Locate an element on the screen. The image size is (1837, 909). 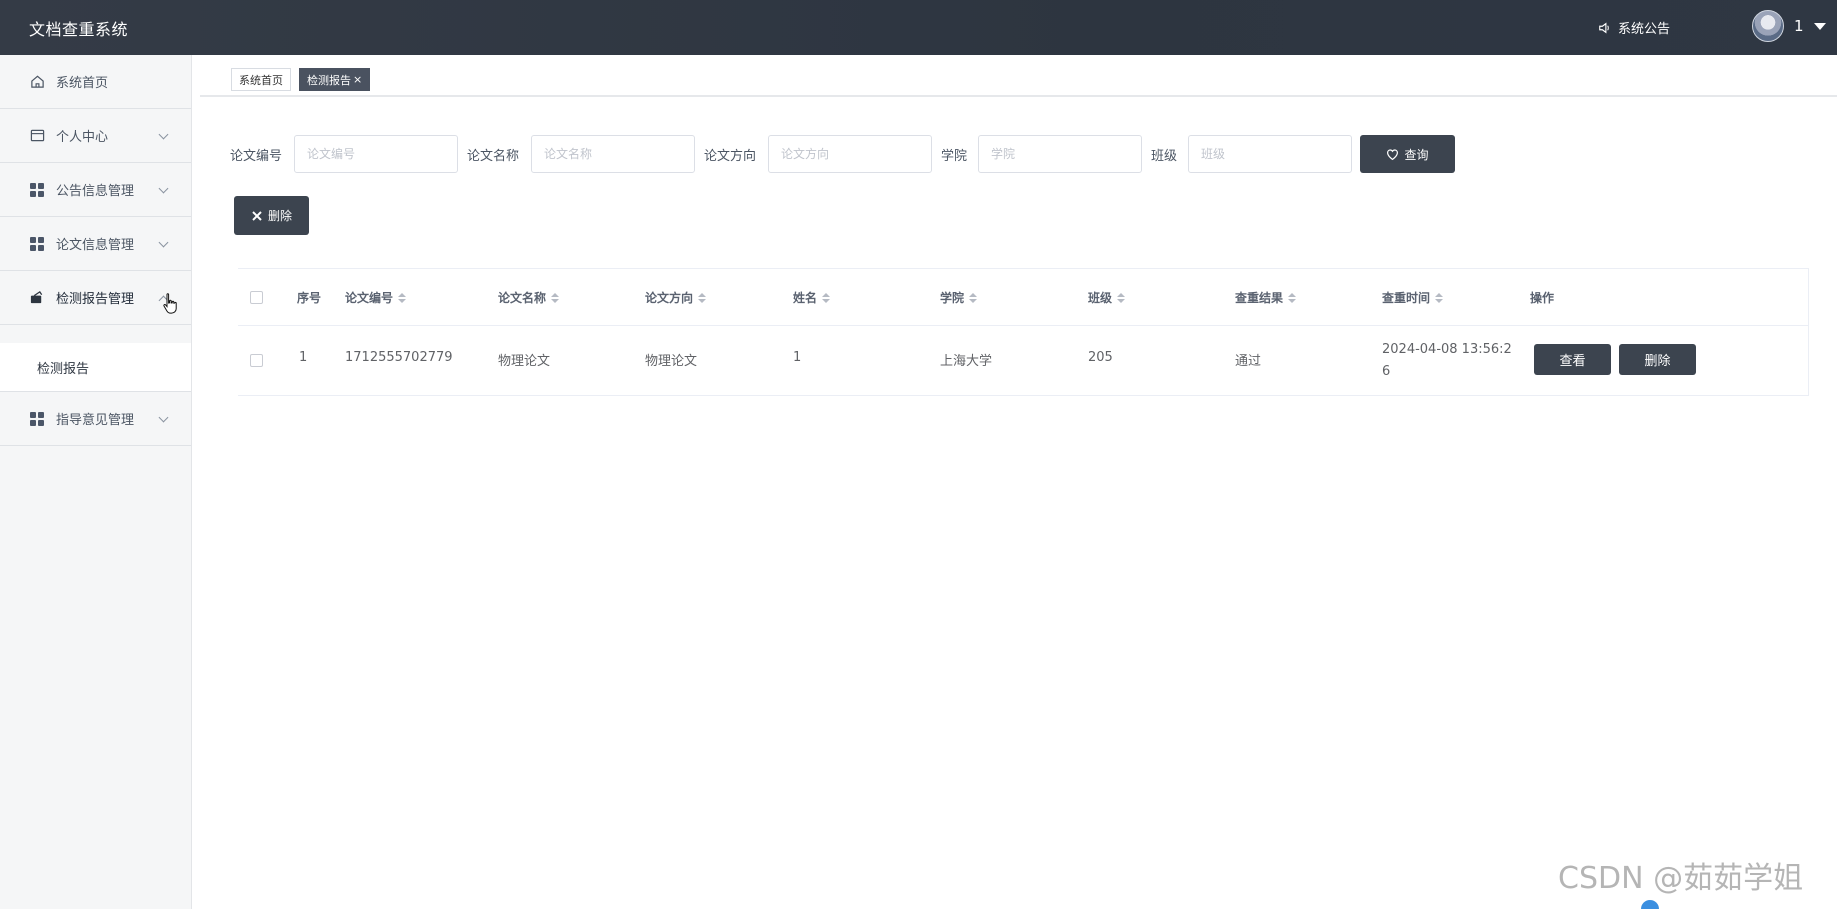
paper-name-input is located at coordinates (613, 154).